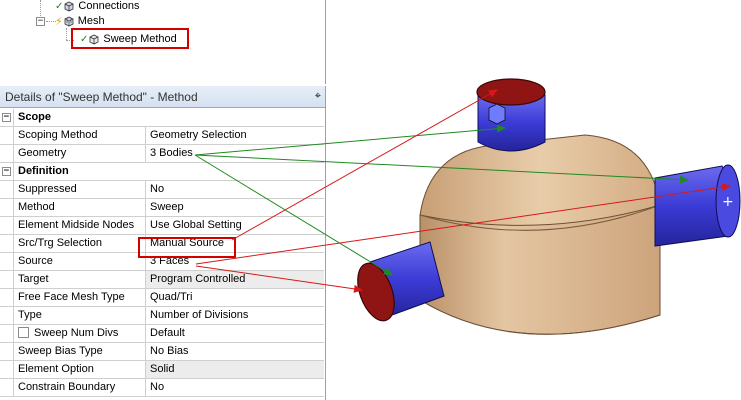 The width and height of the screenshot is (741, 400). Describe the element at coordinates (80, 315) in the screenshot. I see `property-name: Type` at that location.